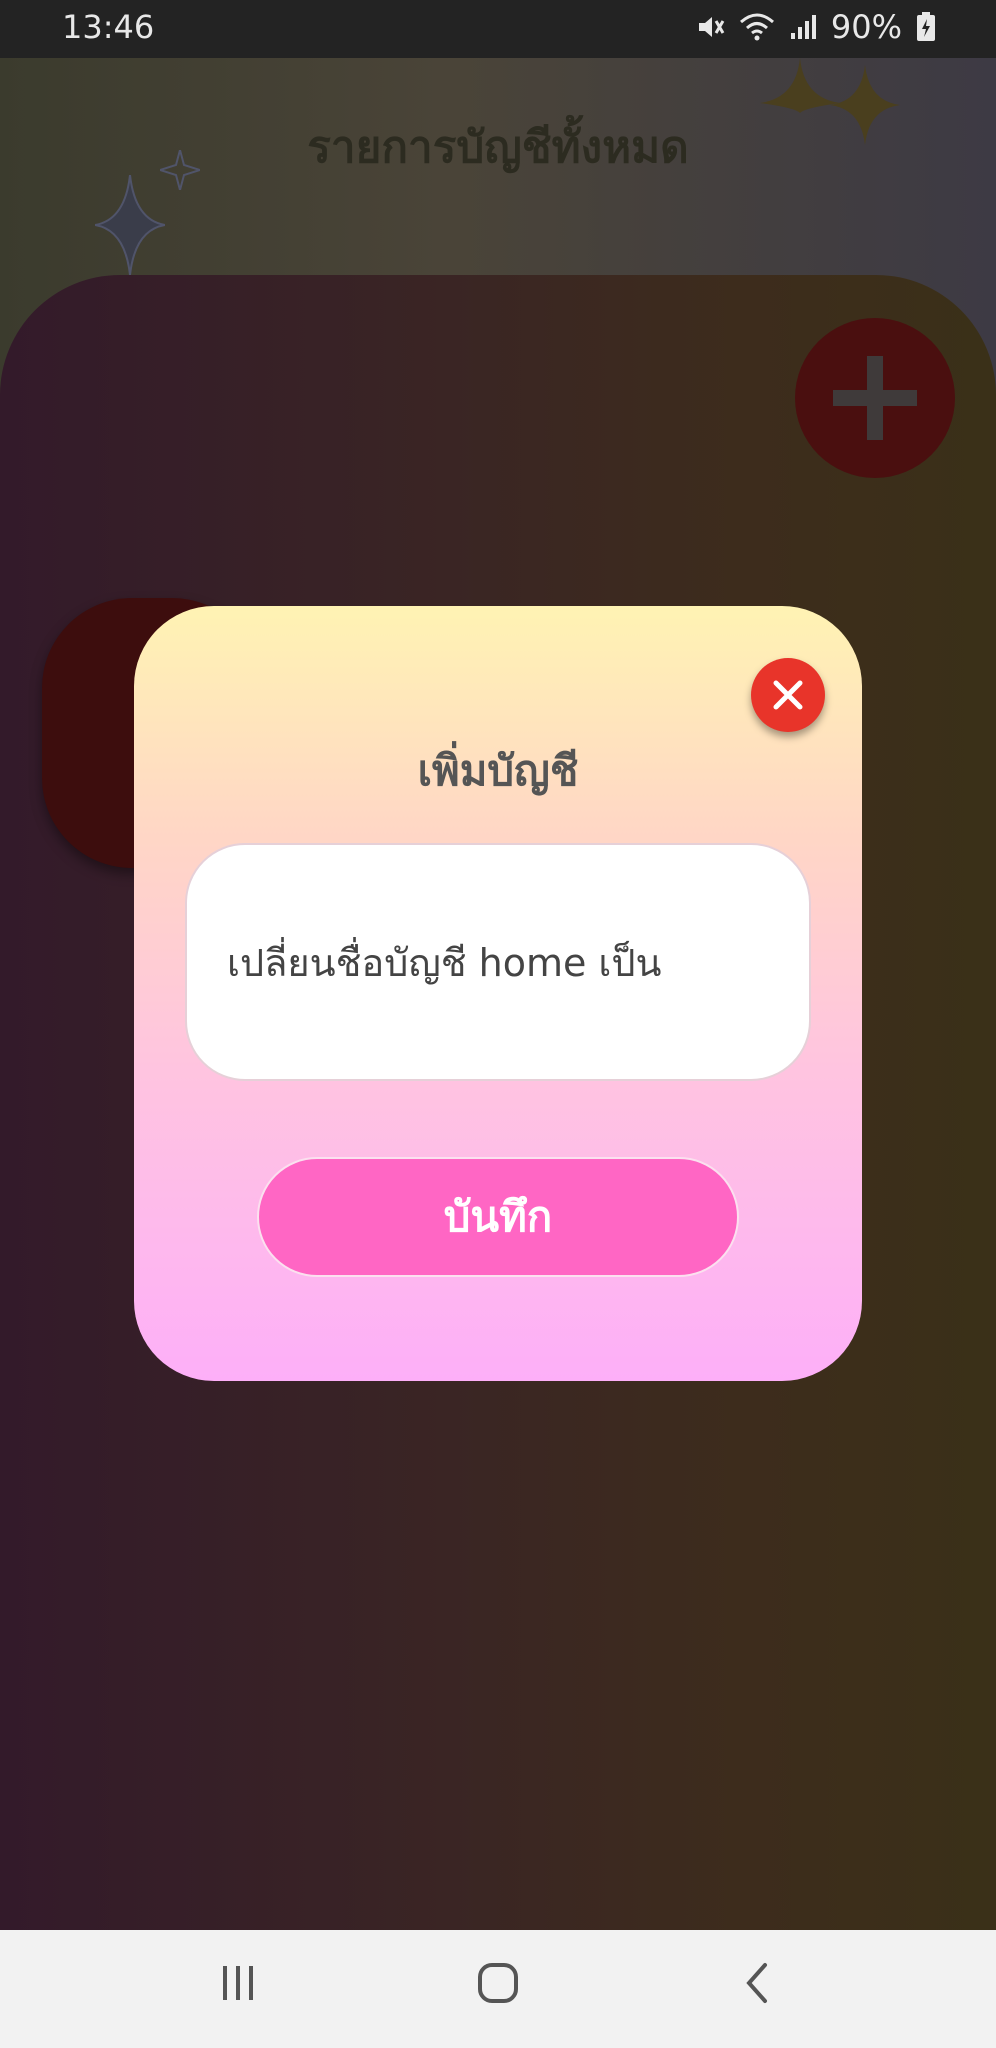  I want to click on mute-icon, so click(711, 27).